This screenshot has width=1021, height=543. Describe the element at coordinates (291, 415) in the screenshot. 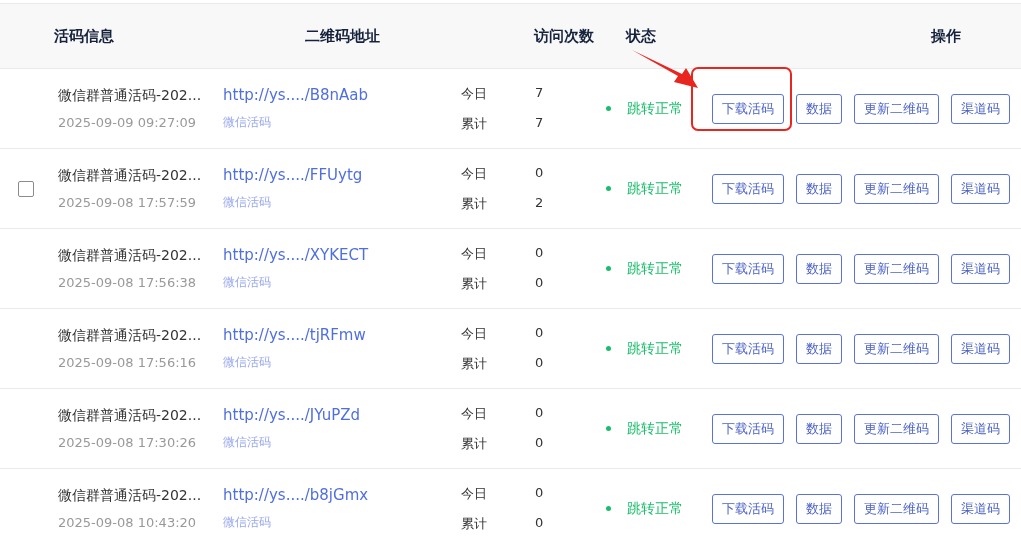

I see `qr-url-link: http://ys..../JYuPZd` at that location.